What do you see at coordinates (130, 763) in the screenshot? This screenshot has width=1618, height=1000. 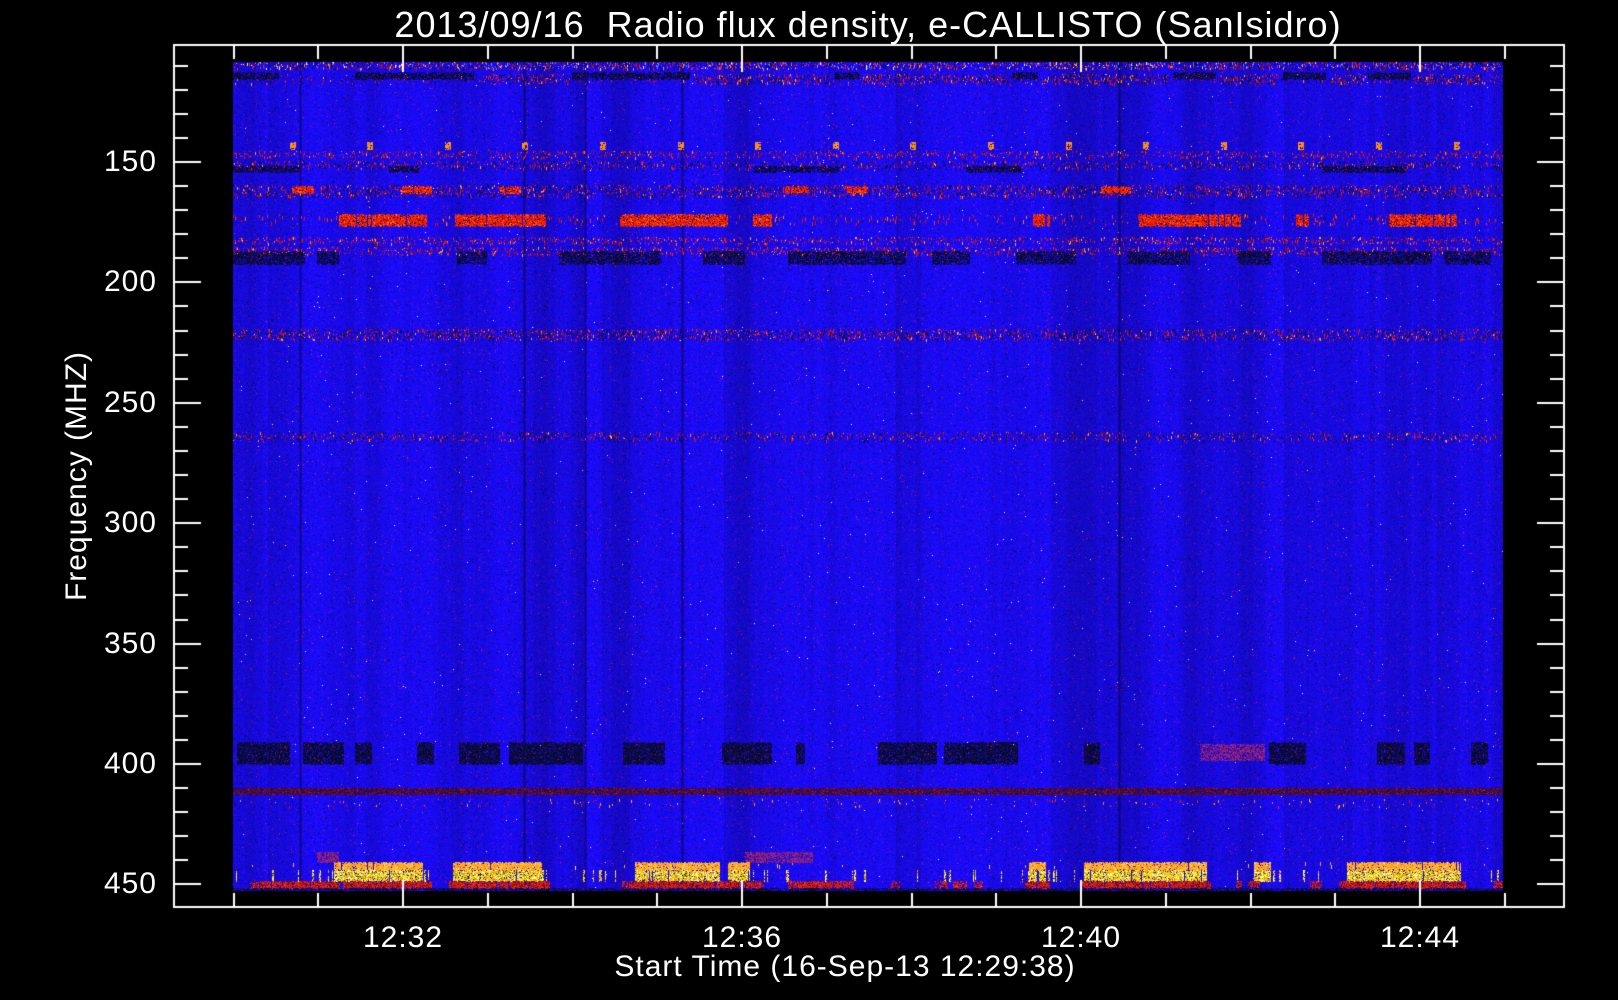 I see `y-tick-label: 400` at bounding box center [130, 763].